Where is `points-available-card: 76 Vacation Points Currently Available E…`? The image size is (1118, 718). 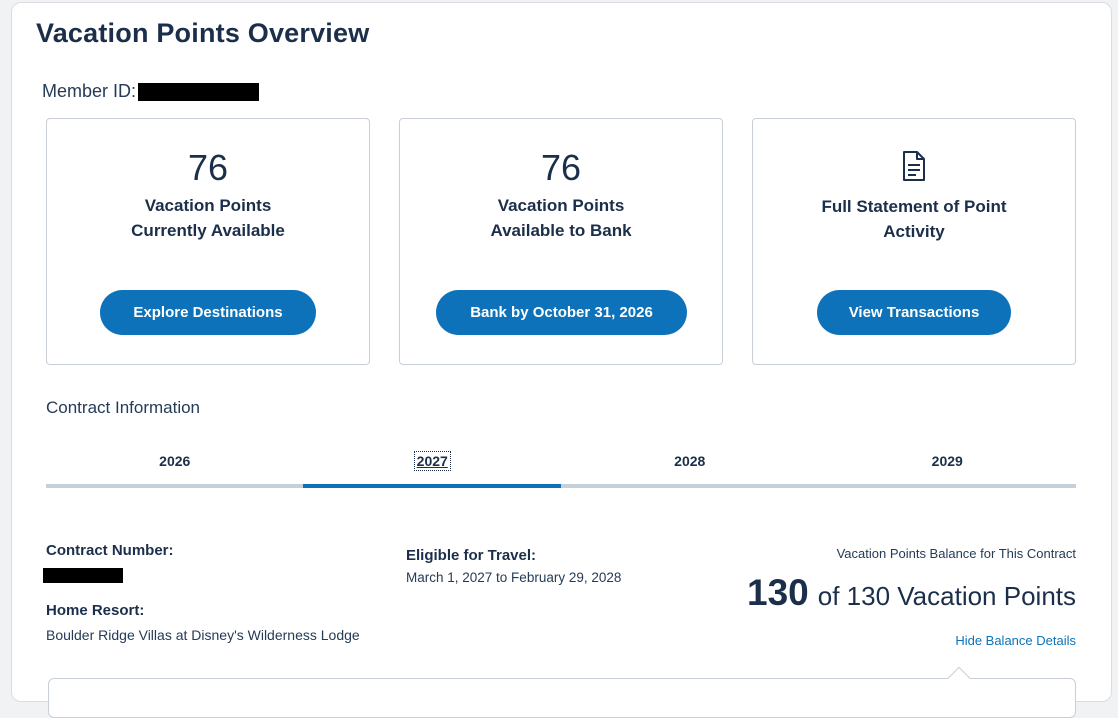
points-available-card: 76 Vacation Points Currently Available E… is located at coordinates (208, 241).